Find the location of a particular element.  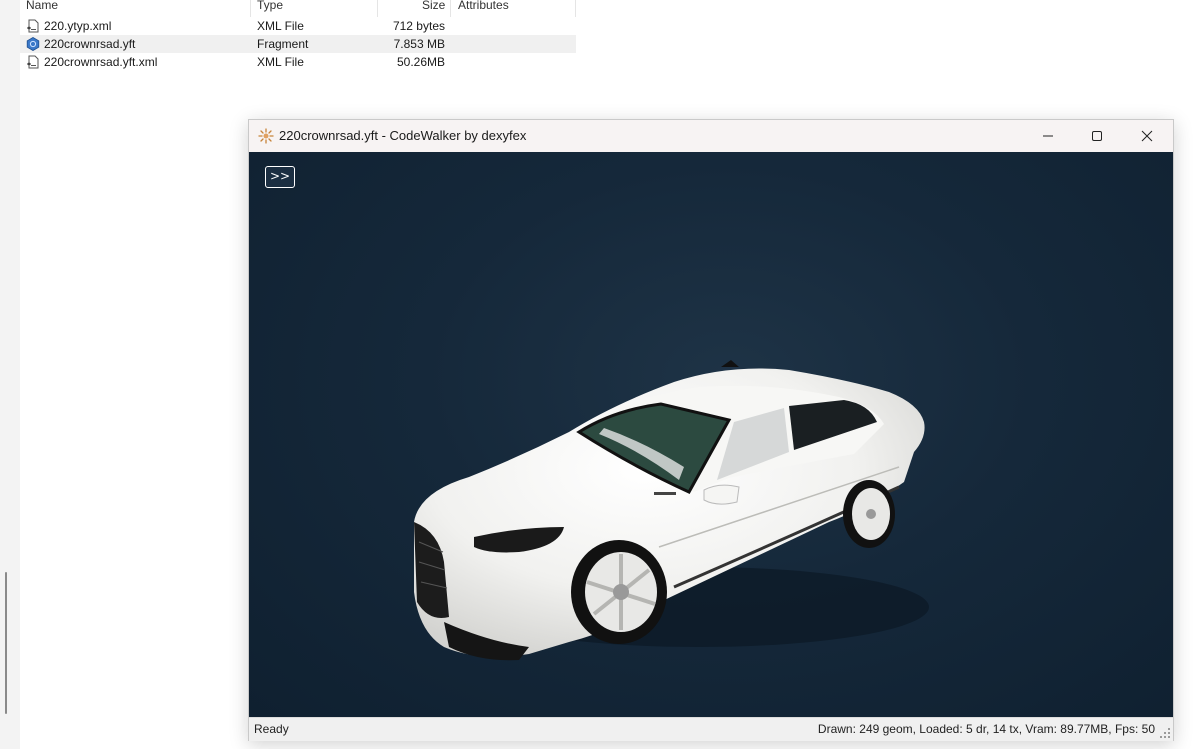

codewalker-app-icon is located at coordinates (266, 136).